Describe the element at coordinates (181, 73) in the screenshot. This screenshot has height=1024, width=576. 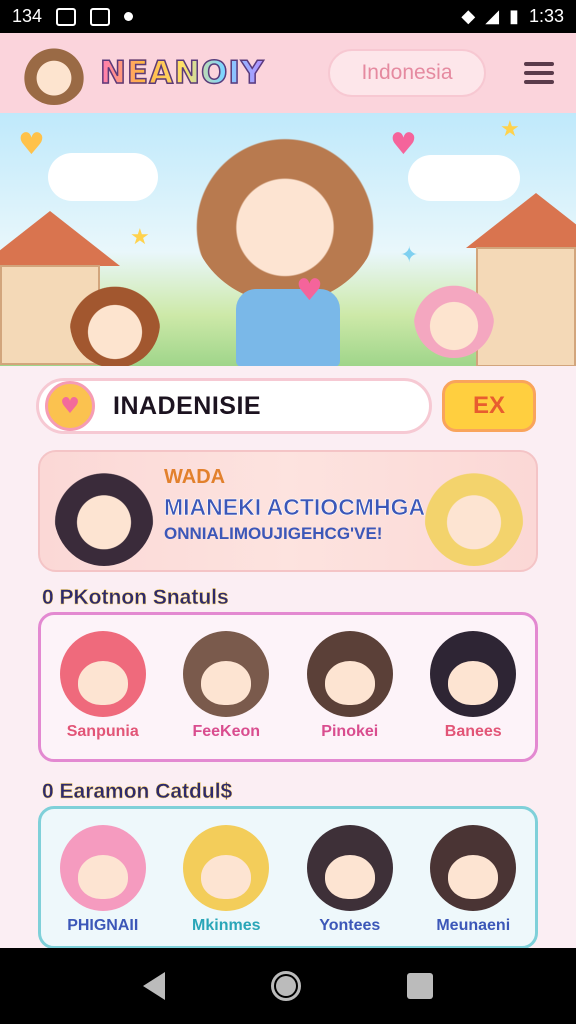
I see `app-logo: NEANOIY` at that location.